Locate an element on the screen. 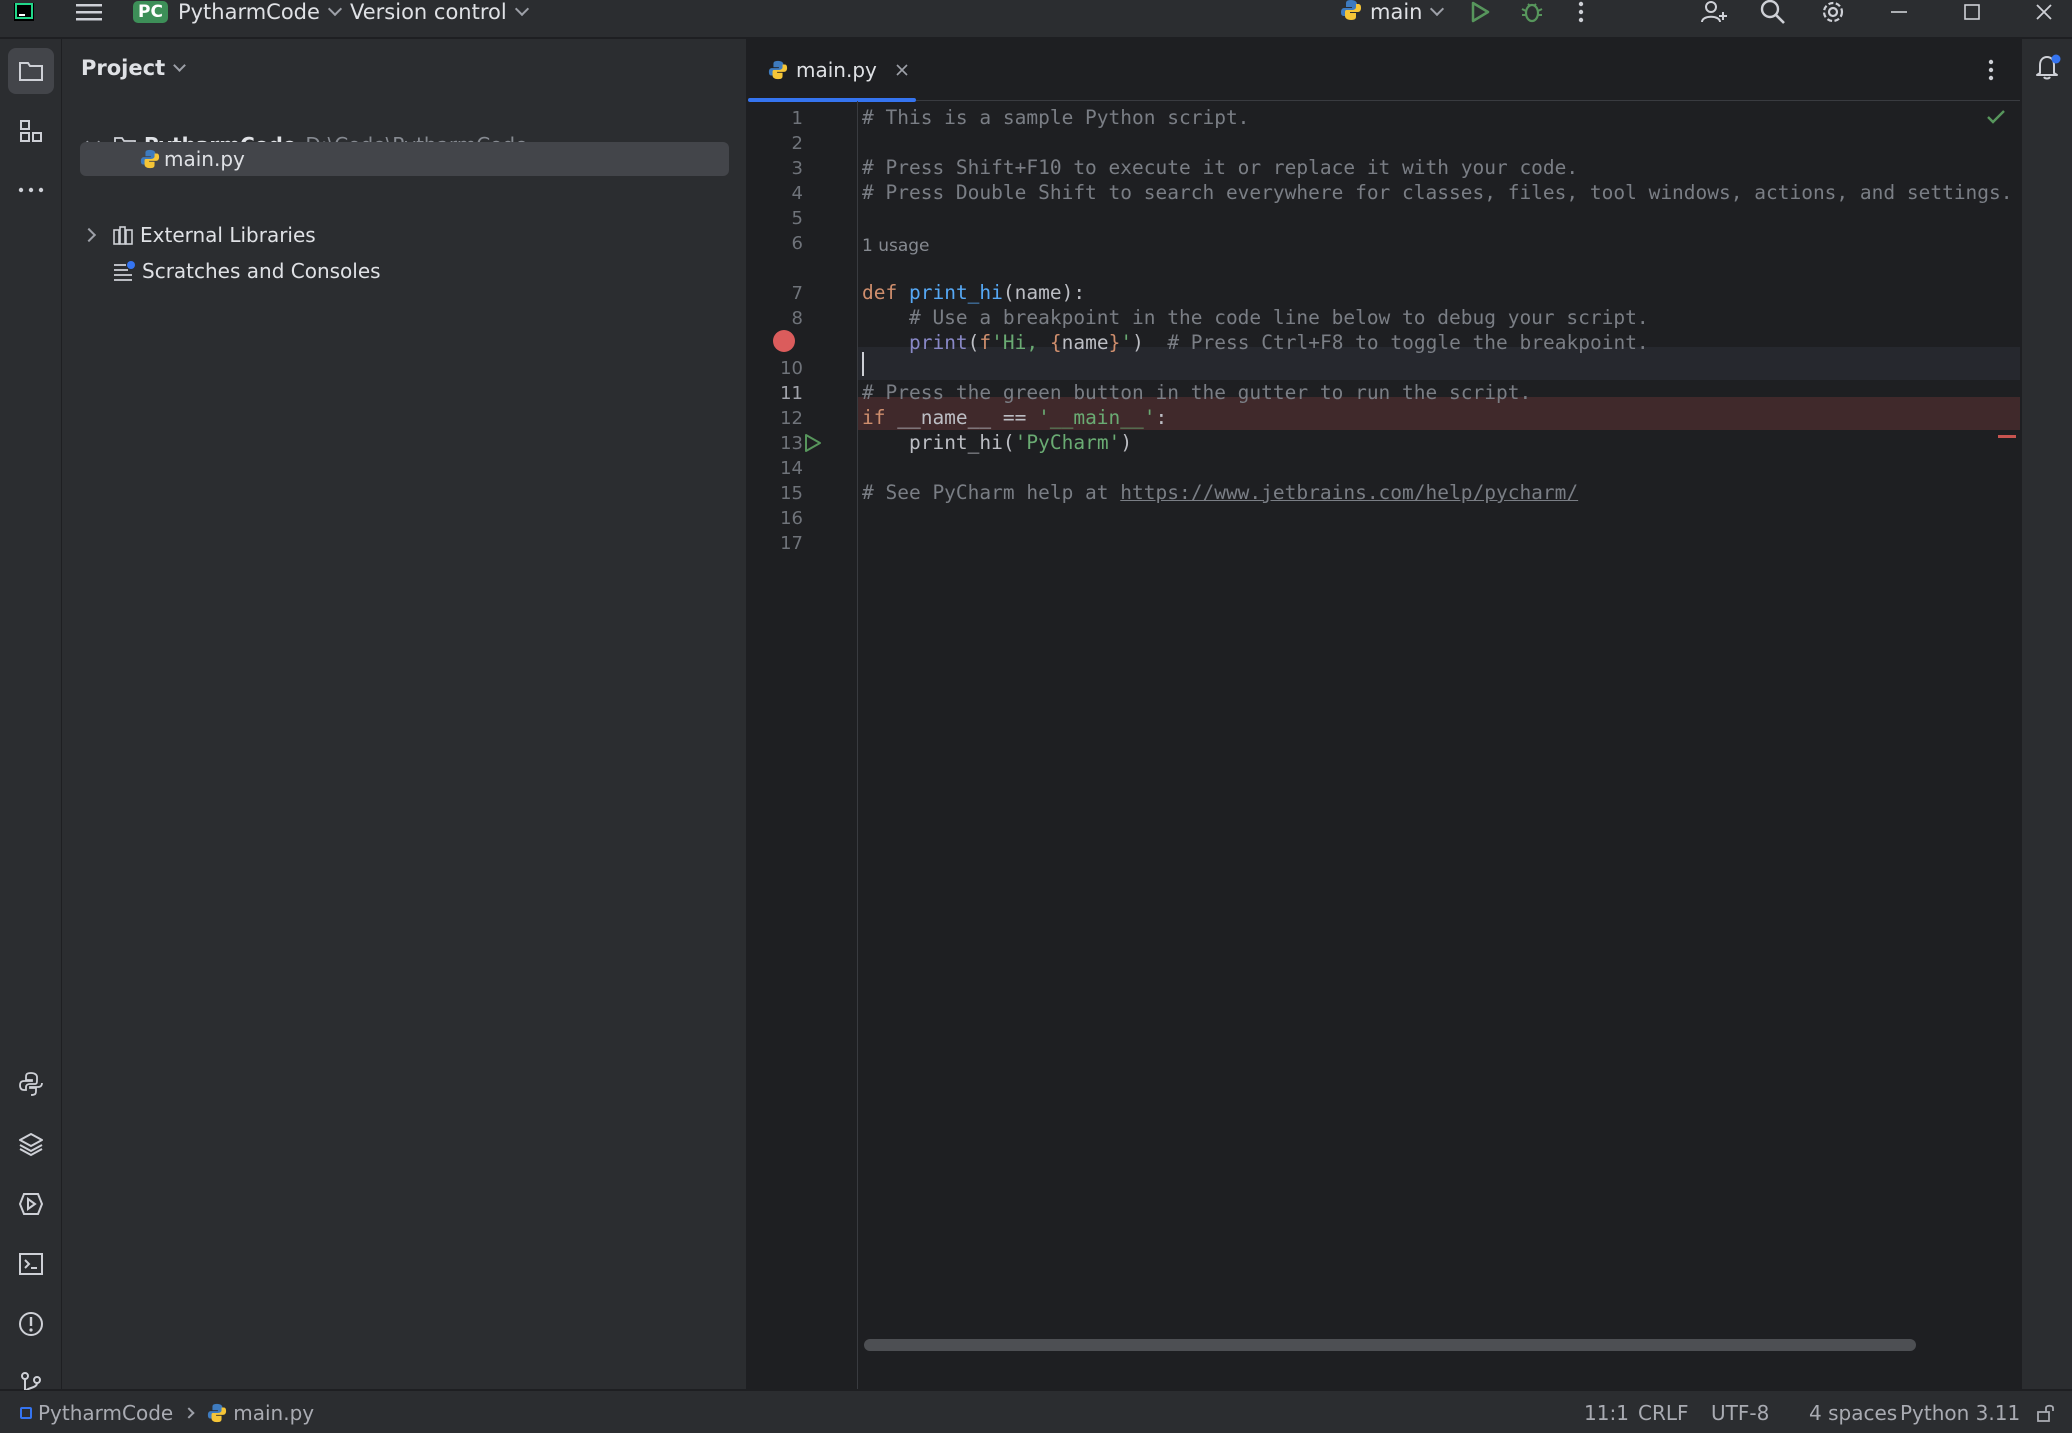 This screenshot has width=2072, height=1433. project-switcher: PC PytharmCode is located at coordinates (238, 12).